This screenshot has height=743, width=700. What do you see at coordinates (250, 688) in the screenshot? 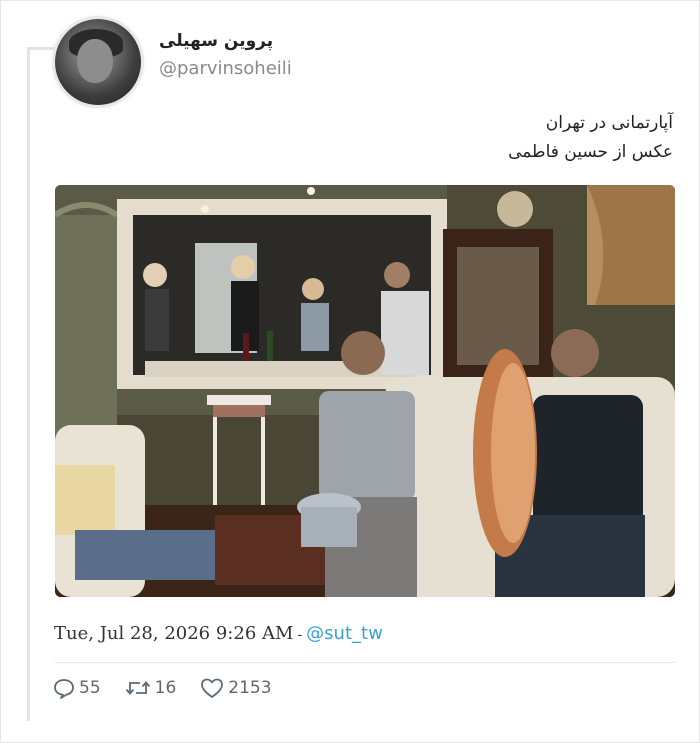
I see `like-count: 2153` at bounding box center [250, 688].